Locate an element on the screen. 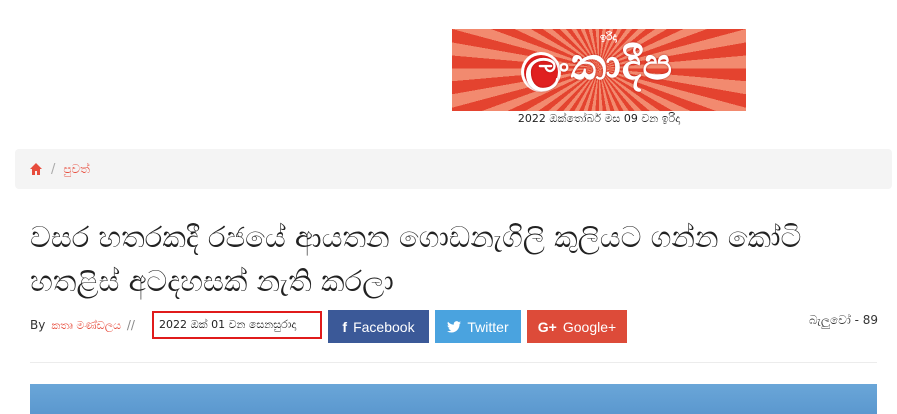 Image resolution: width=897 pixels, height=414 pixels. google-plus-share-button: G+ Google+ is located at coordinates (577, 326).